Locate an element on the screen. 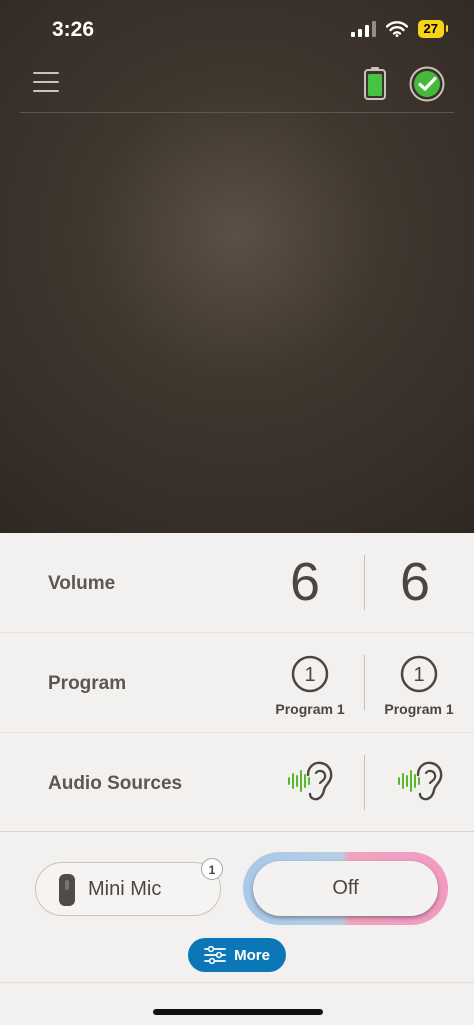 The height and width of the screenshot is (1025, 474). program-left-number: 1 is located at coordinates (309, 675).